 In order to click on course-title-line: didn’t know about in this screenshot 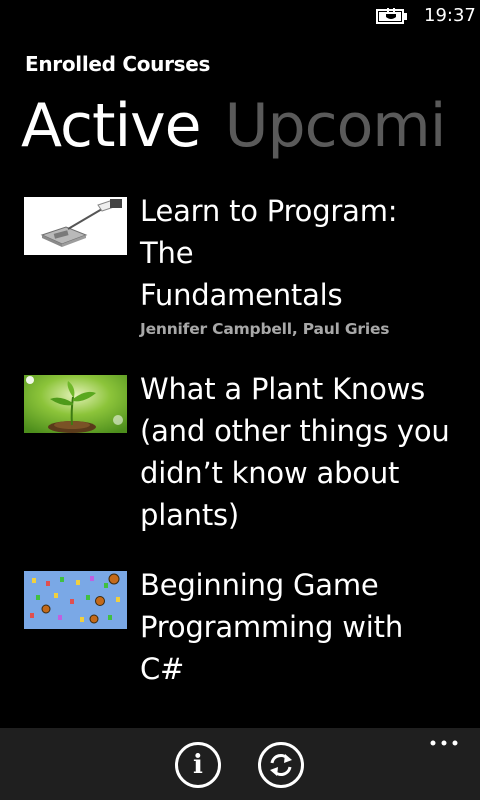, I will do `click(270, 473)`.